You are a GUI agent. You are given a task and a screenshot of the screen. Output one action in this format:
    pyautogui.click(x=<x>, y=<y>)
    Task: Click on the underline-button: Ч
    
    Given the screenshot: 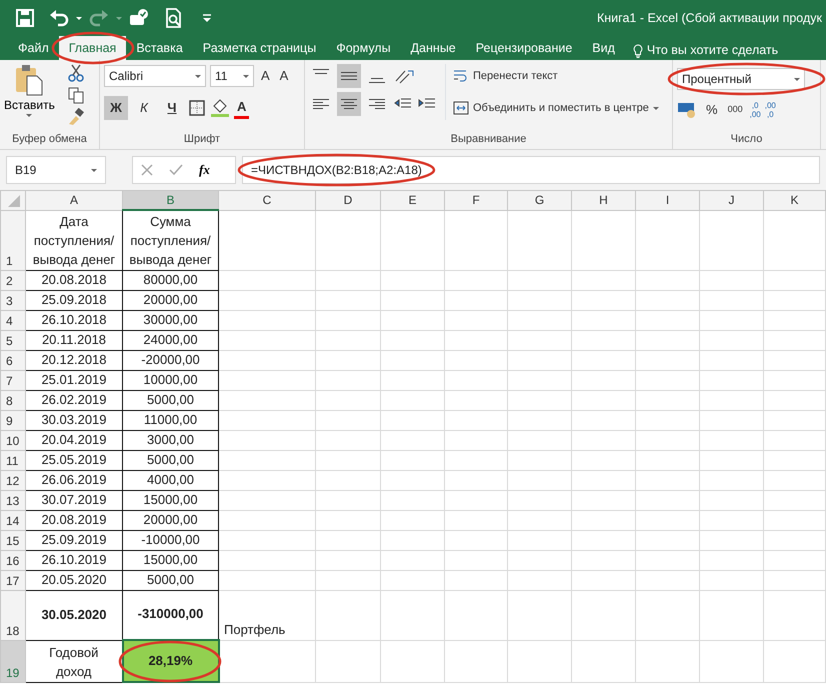 What is the action you would take?
    pyautogui.click(x=172, y=108)
    